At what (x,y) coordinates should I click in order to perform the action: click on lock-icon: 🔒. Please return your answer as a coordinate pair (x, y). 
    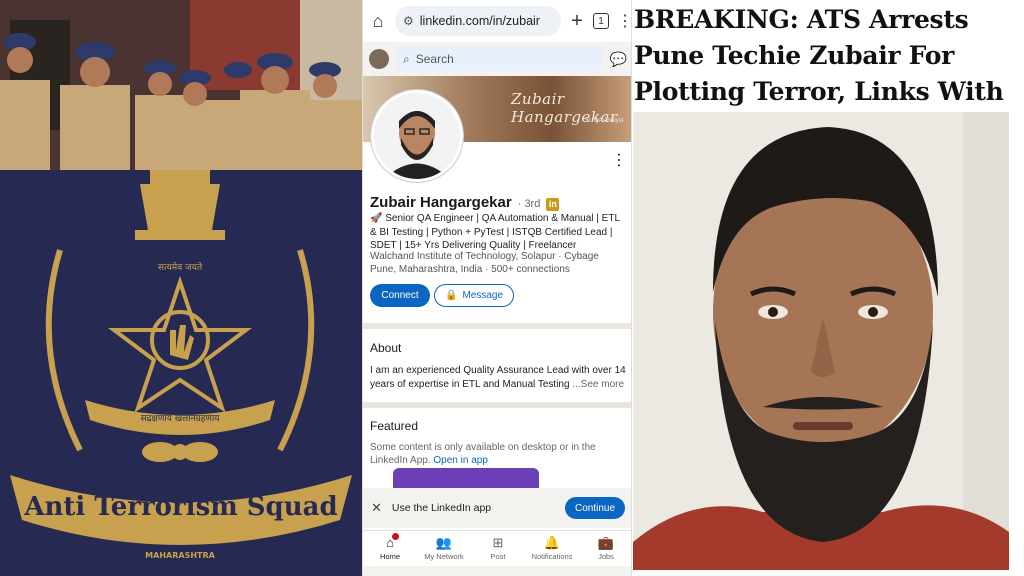
    Looking at the image, I should click on (451, 295).